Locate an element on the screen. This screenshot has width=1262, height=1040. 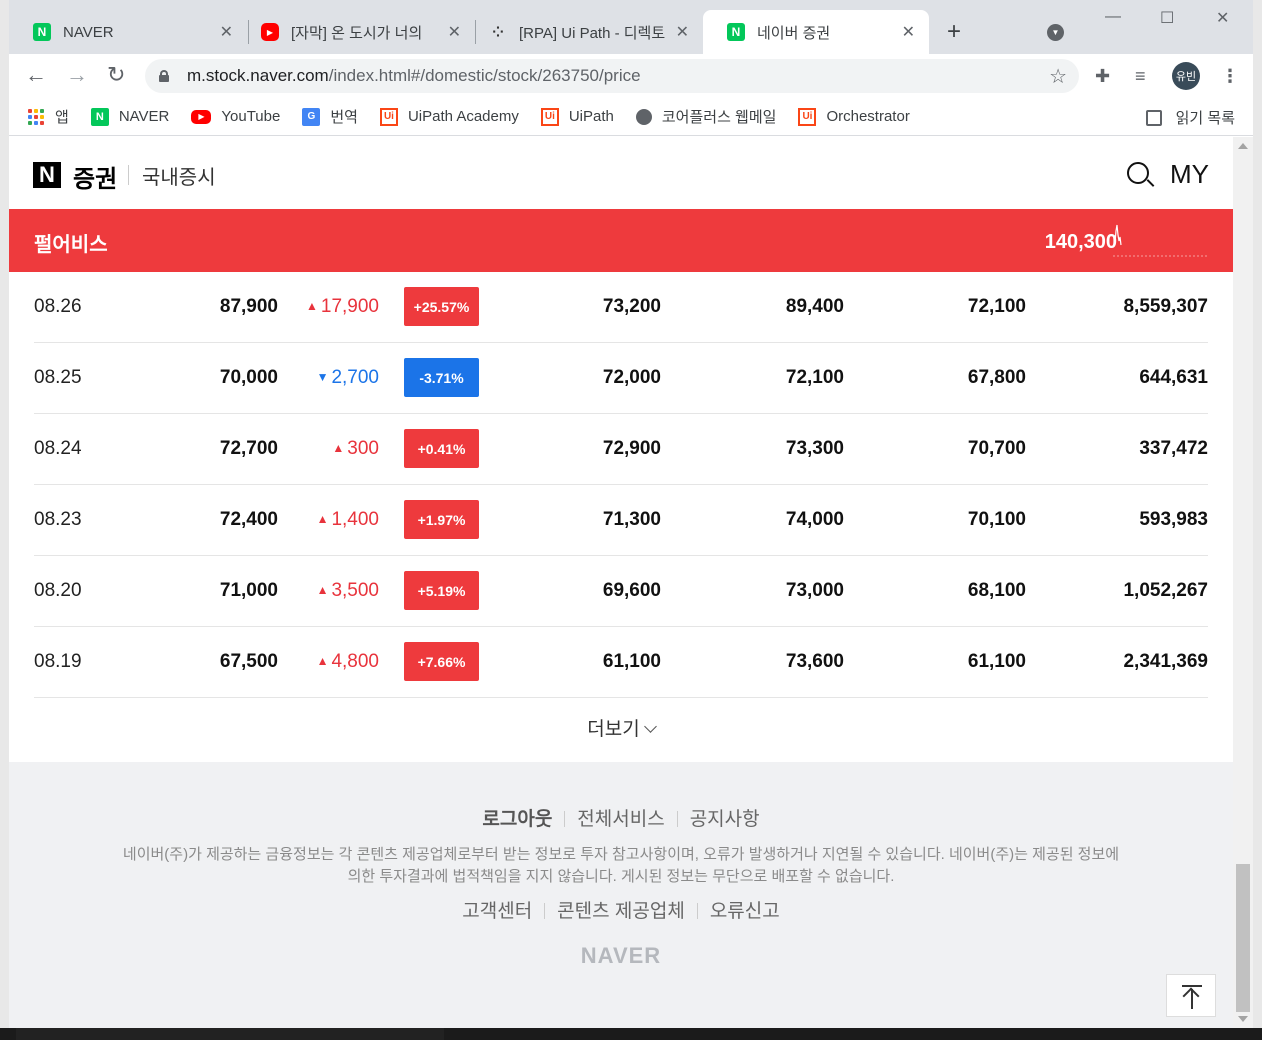
row-change: ▲ 1,400 is located at coordinates (348, 520).